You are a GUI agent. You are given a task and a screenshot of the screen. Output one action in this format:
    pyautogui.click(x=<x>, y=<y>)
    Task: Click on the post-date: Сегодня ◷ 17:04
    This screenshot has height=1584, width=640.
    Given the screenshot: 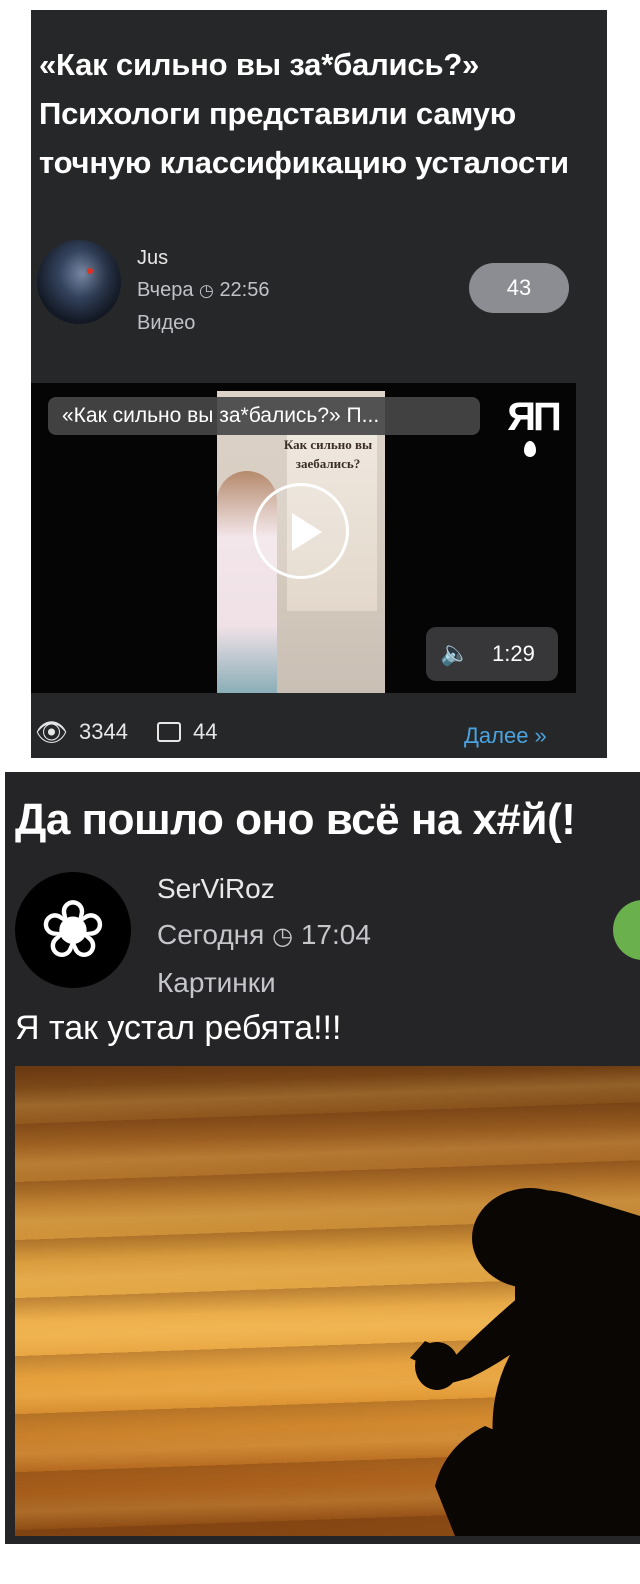 What is the action you would take?
    pyautogui.click(x=264, y=936)
    